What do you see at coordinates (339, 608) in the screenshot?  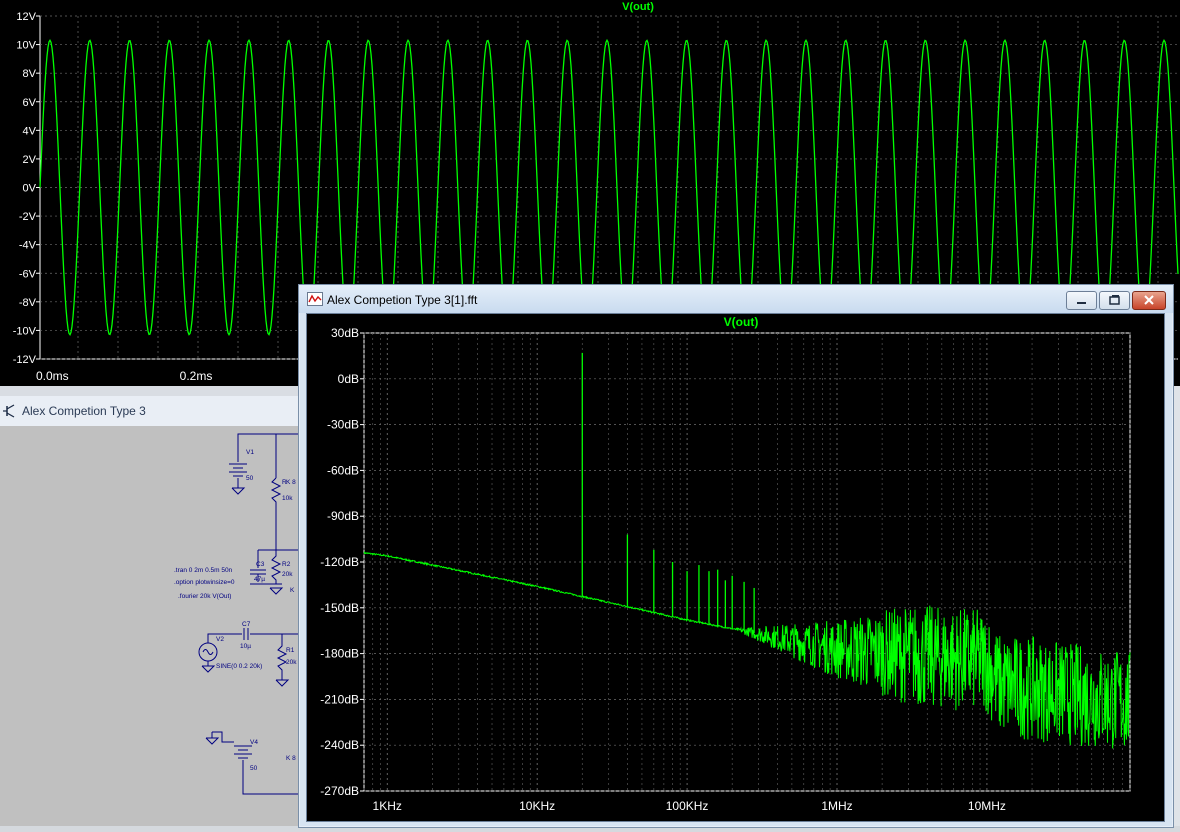 I see `fft-y-tick-label: -150dB` at bounding box center [339, 608].